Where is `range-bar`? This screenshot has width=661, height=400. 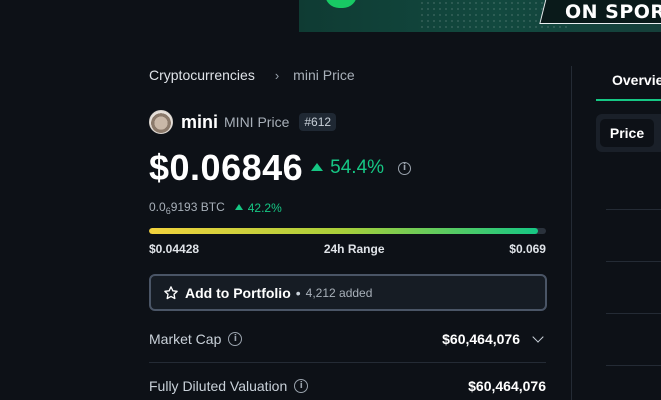
range-bar is located at coordinates (347, 231).